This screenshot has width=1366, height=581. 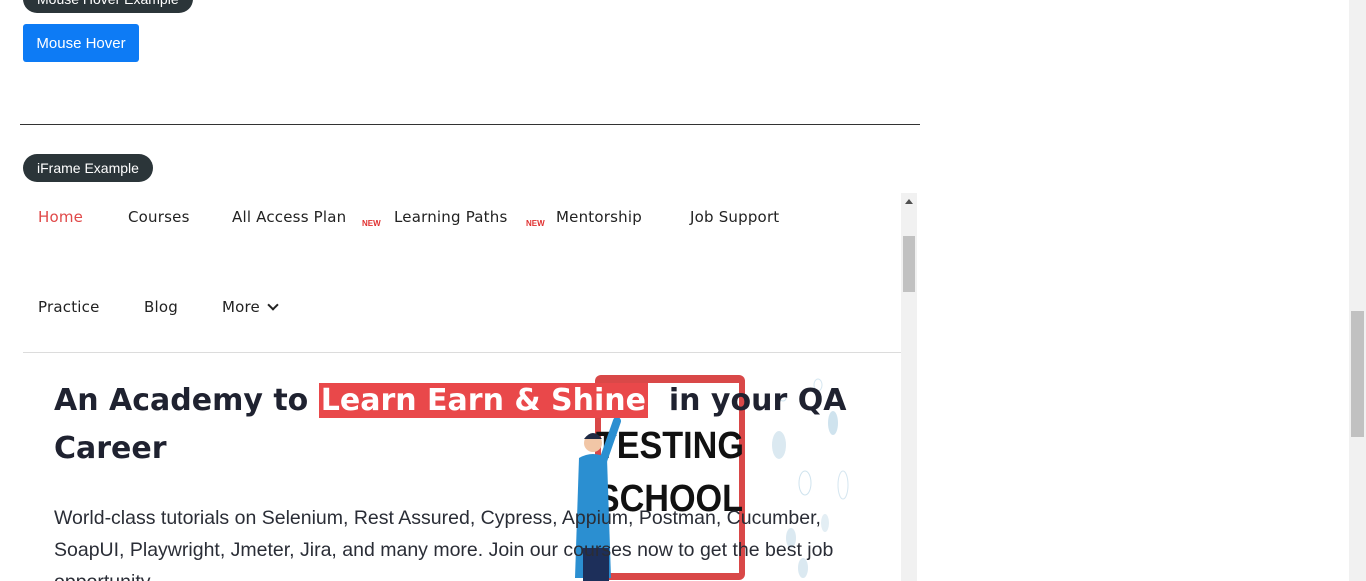 What do you see at coordinates (450, 217) in the screenshot?
I see `nav-learning-paths: Learning Paths` at bounding box center [450, 217].